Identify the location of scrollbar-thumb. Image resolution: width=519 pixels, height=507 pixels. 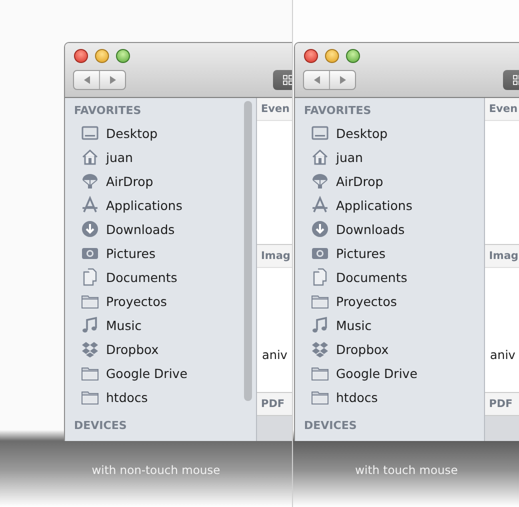
(248, 251).